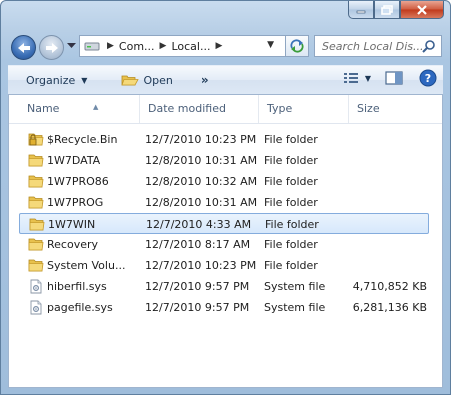 This screenshot has height=395, width=451. I want to click on column-header-label: Size, so click(368, 108).